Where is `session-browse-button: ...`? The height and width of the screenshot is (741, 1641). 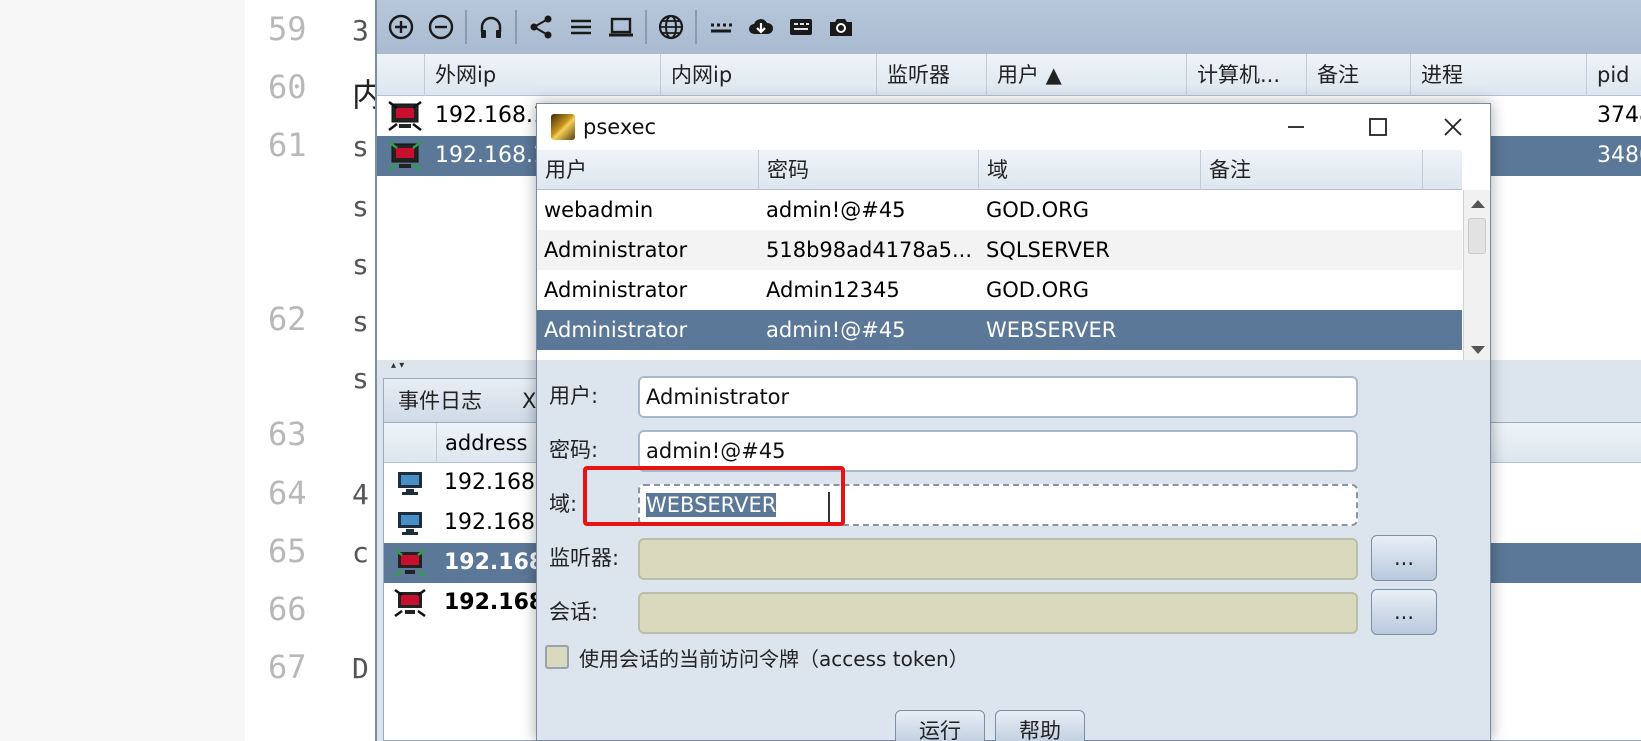
session-browse-button: ... is located at coordinates (1404, 612).